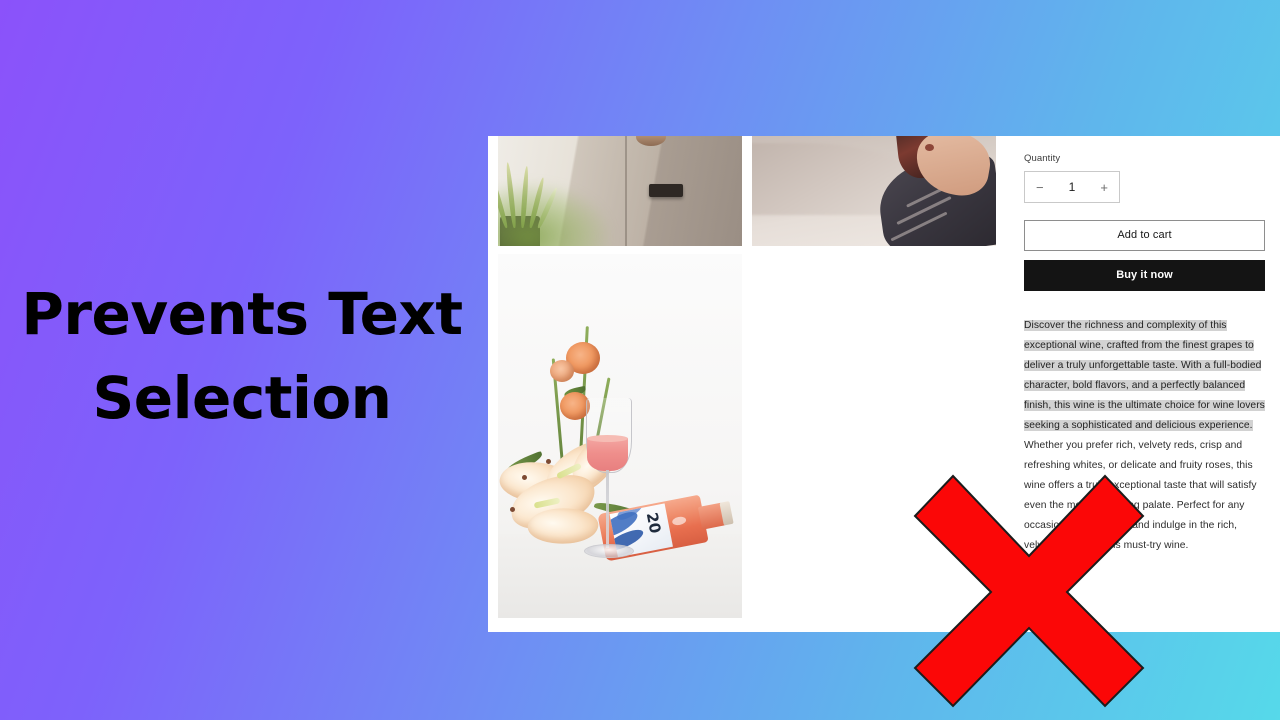 The width and height of the screenshot is (1280, 720). I want to click on drawer-slot-handle, so click(666, 191).